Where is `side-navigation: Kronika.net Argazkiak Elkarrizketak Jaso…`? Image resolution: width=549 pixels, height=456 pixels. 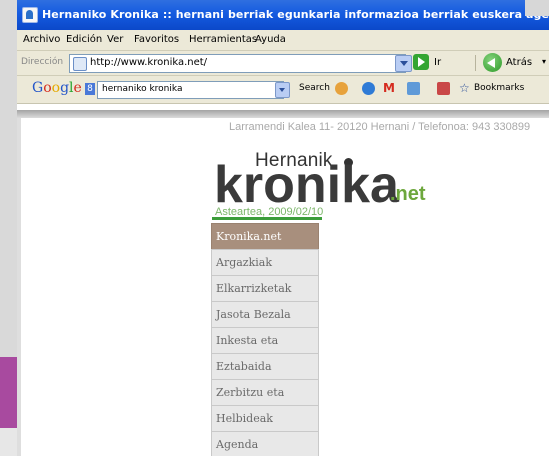
side-navigation: Kronika.net Argazkiak Elkarrizketak Jaso… is located at coordinates (266, 339).